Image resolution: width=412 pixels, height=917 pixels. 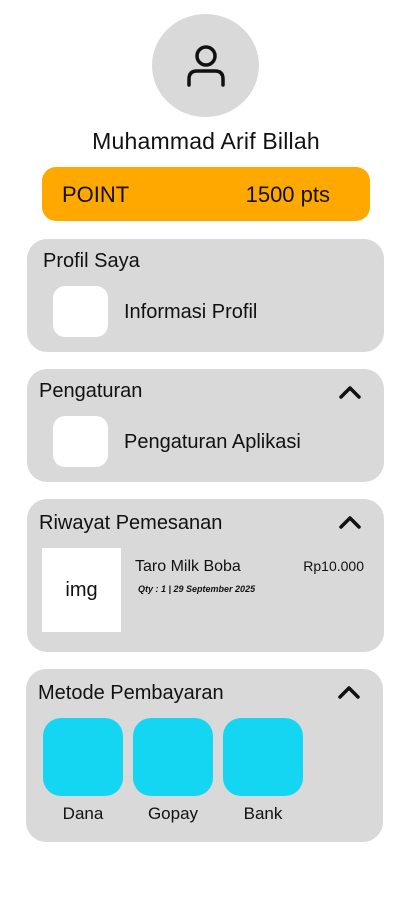 I want to click on app-settings-link: Pengaturan Aplikasi, so click(x=212, y=442).